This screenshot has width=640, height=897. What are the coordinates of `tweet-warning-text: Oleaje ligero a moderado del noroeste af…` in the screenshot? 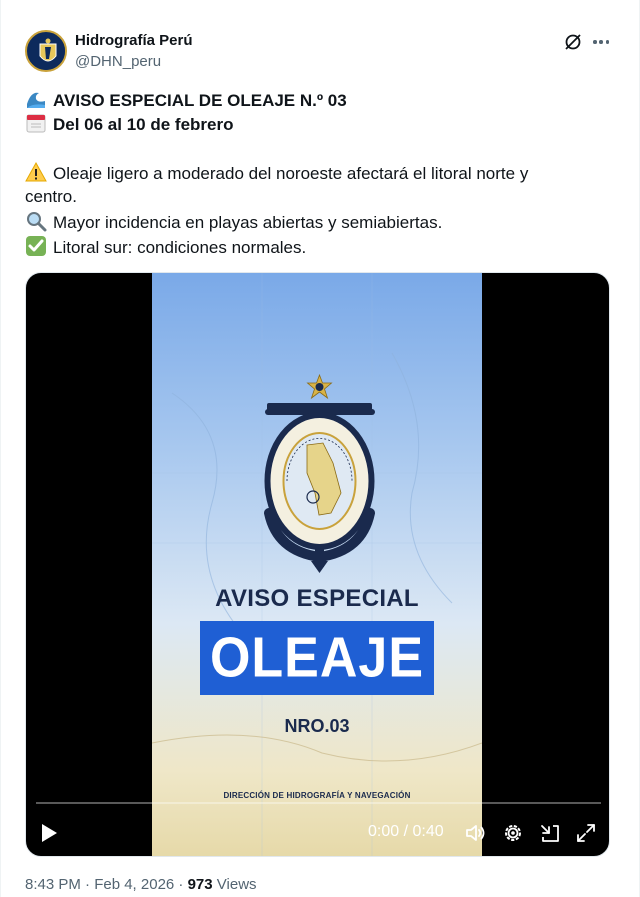 It's located at (291, 173).